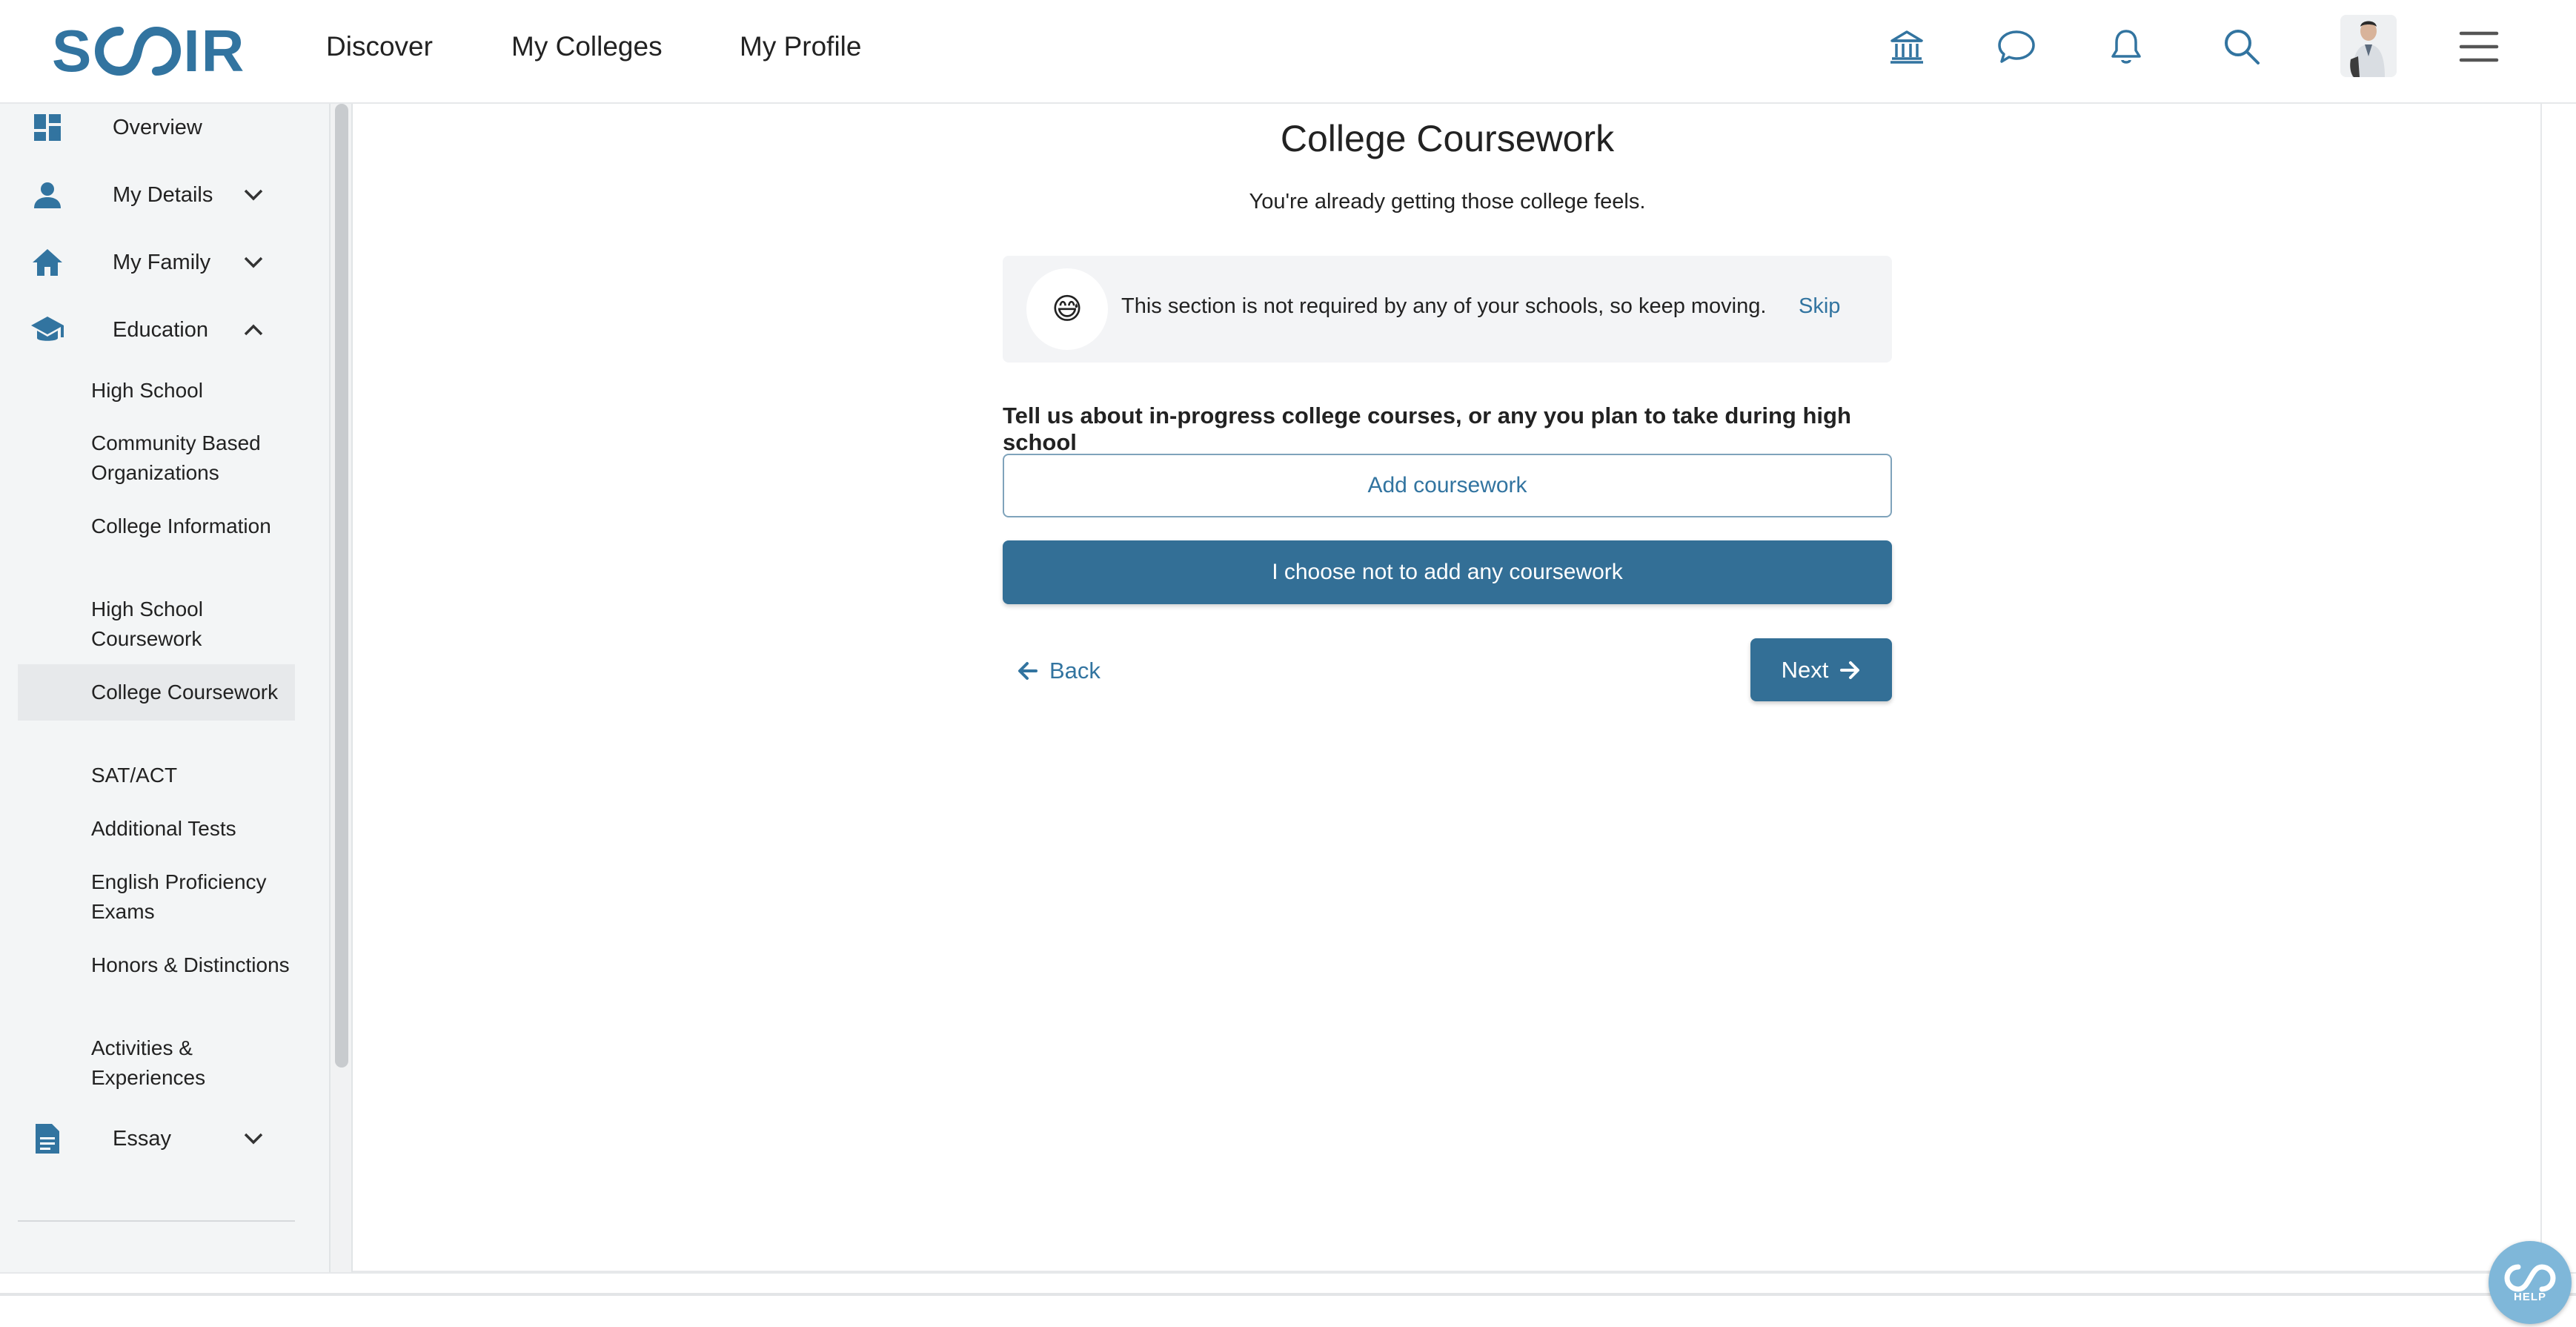 The width and height of the screenshot is (2576, 1327). What do you see at coordinates (156, 692) in the screenshot?
I see `sidebar-subitem-college-coursework: College Coursework` at bounding box center [156, 692].